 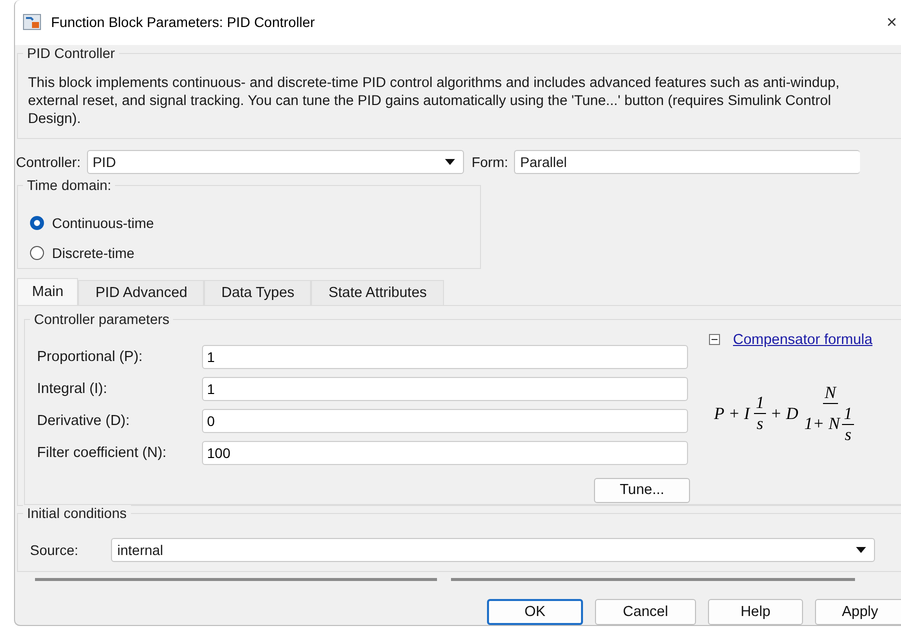 I want to click on tab: PID Advanced, so click(x=141, y=292).